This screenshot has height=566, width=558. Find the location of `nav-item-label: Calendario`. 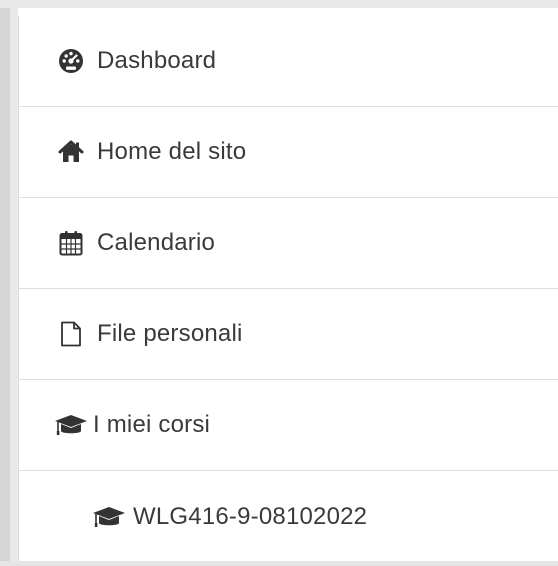

nav-item-label: Calendario is located at coordinates (156, 242).